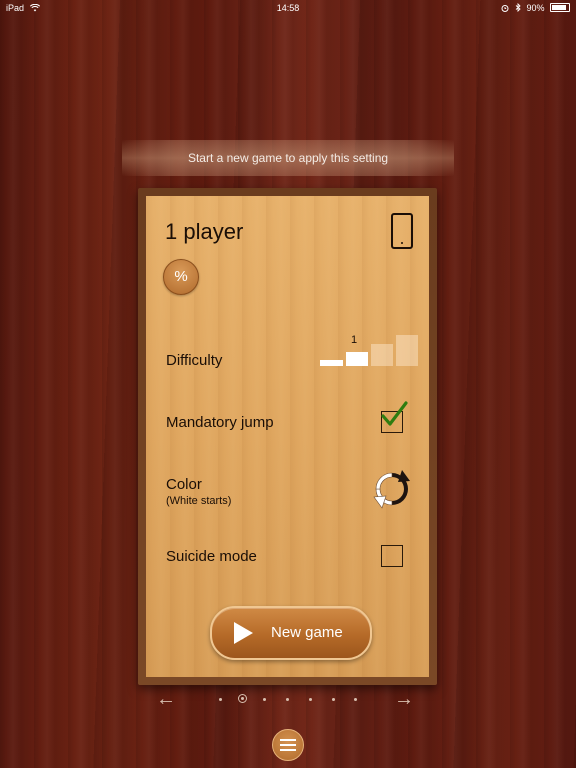 This screenshot has height=768, width=576. I want to click on swap-color-icon, so click(392, 489).